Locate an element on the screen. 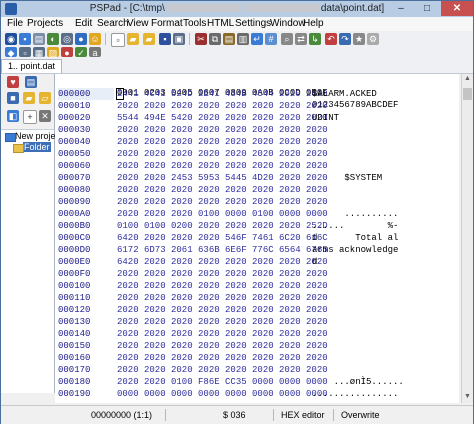 The width and height of the screenshot is (474, 424). check-icon: ✓ is located at coordinates (81, 52).